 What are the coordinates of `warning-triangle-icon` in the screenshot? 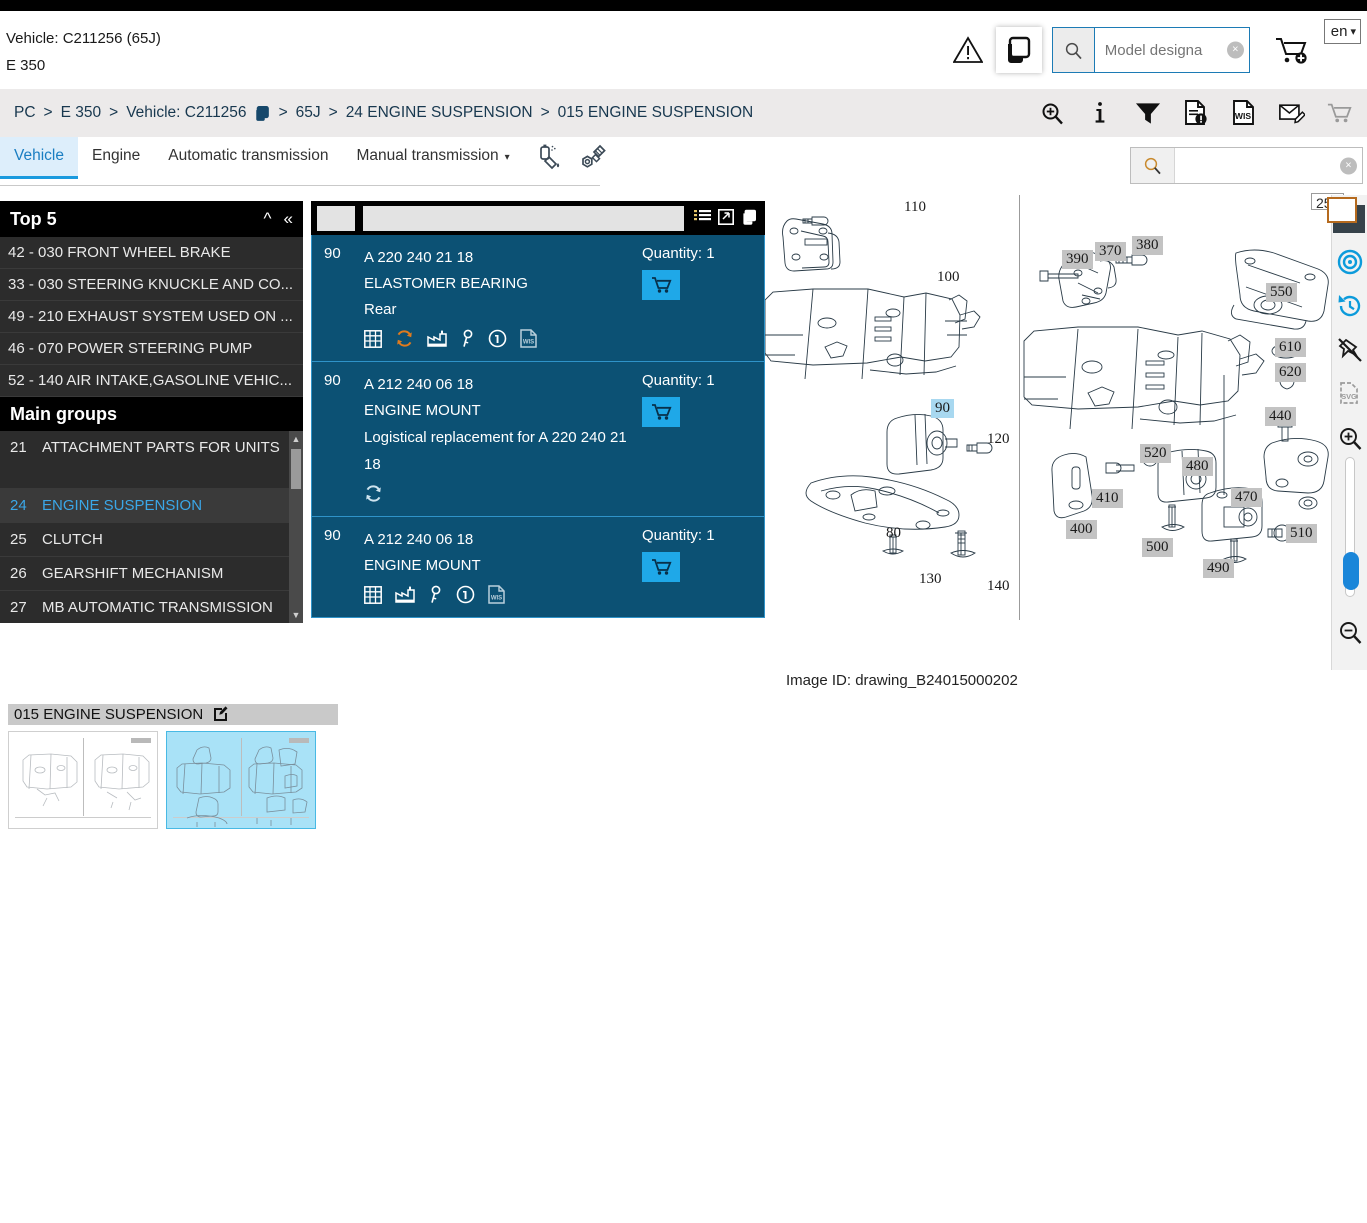 It's located at (968, 50).